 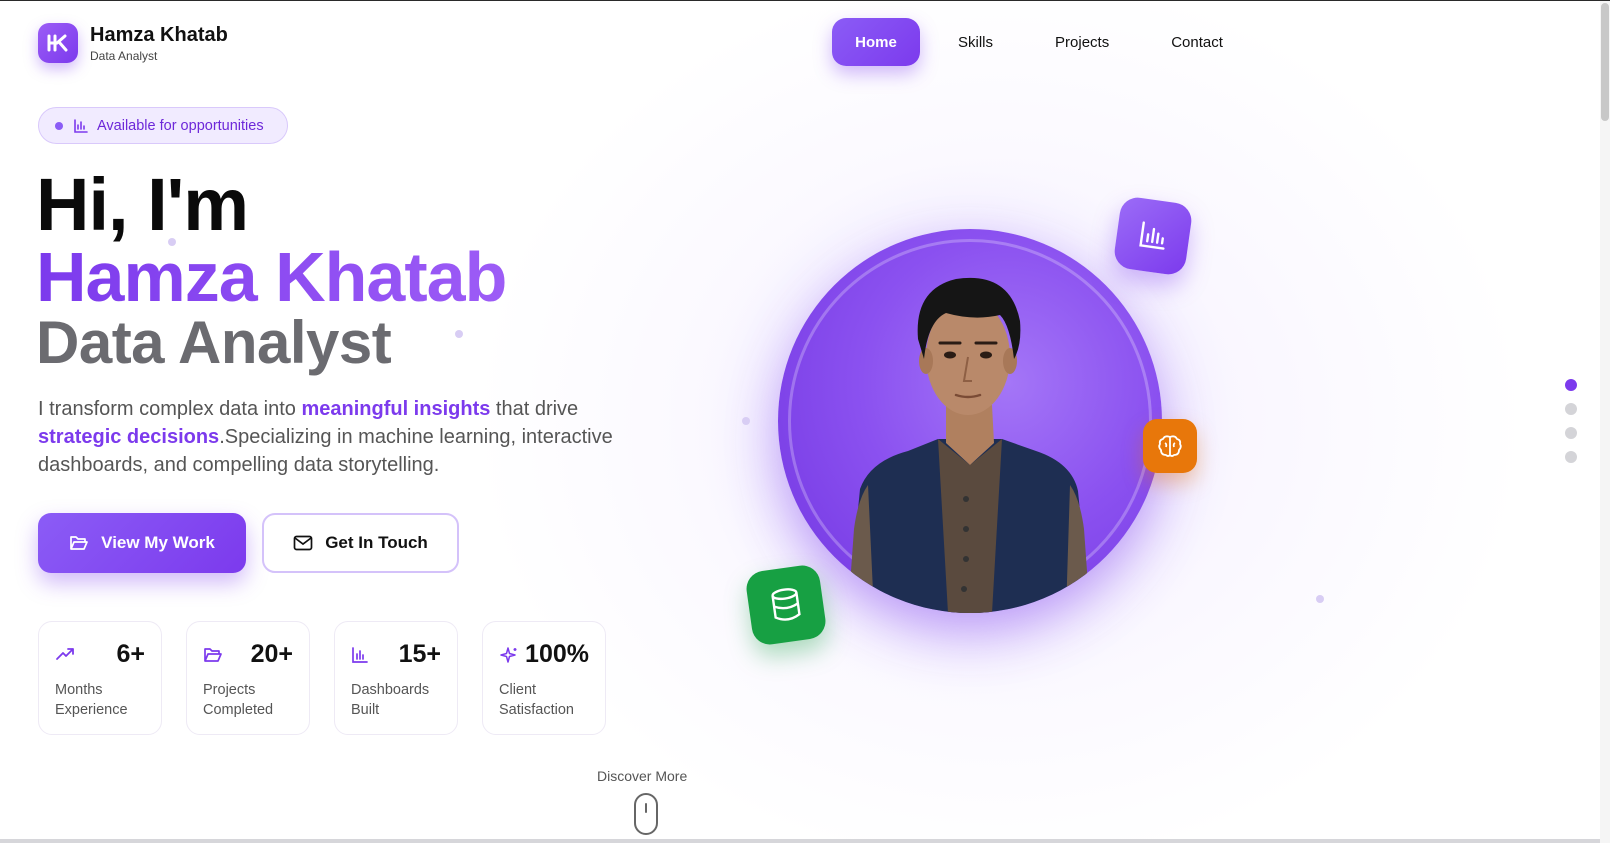 What do you see at coordinates (557, 654) in the screenshot?
I see `stat-value: 100%` at bounding box center [557, 654].